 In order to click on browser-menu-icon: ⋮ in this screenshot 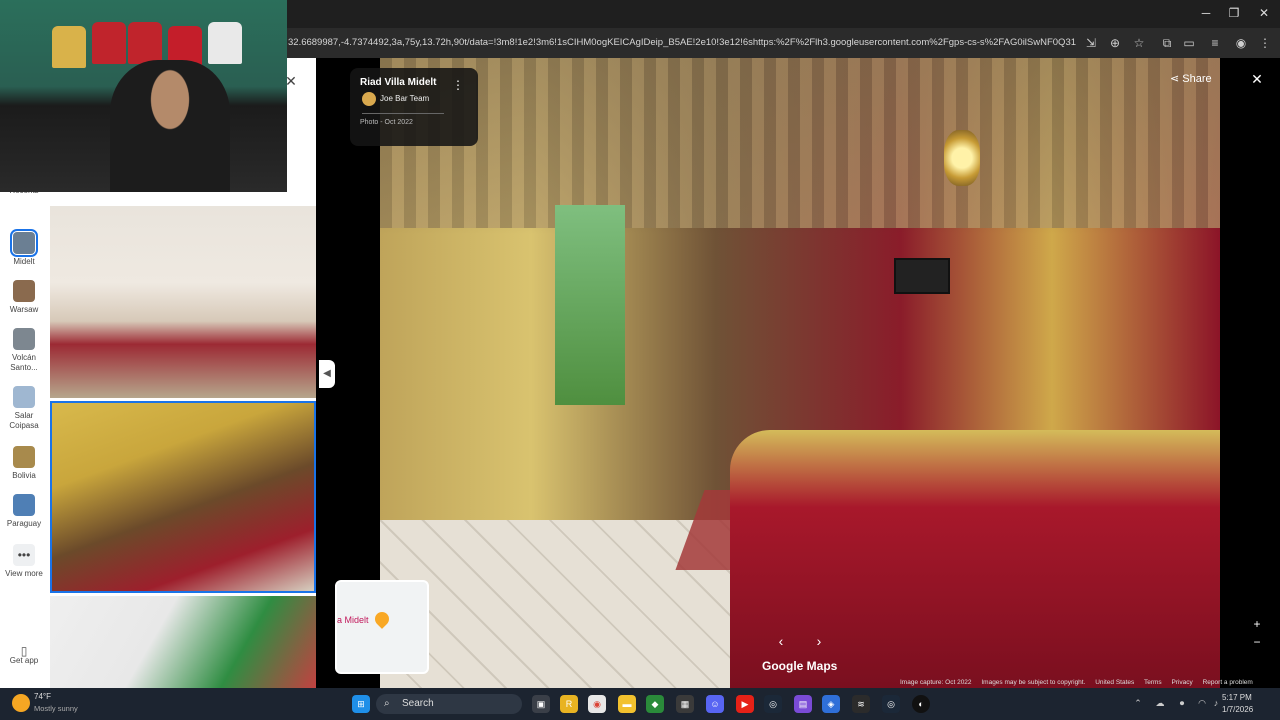, I will do `click(1265, 43)`.